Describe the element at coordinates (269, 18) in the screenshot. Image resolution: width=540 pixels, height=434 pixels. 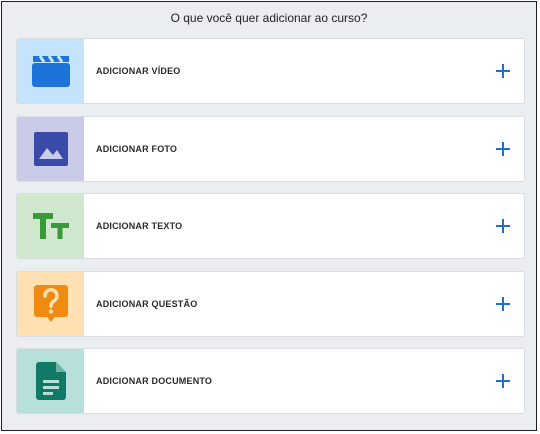
I see `dialog-title: O que você quer adicionar ao curso?` at that location.